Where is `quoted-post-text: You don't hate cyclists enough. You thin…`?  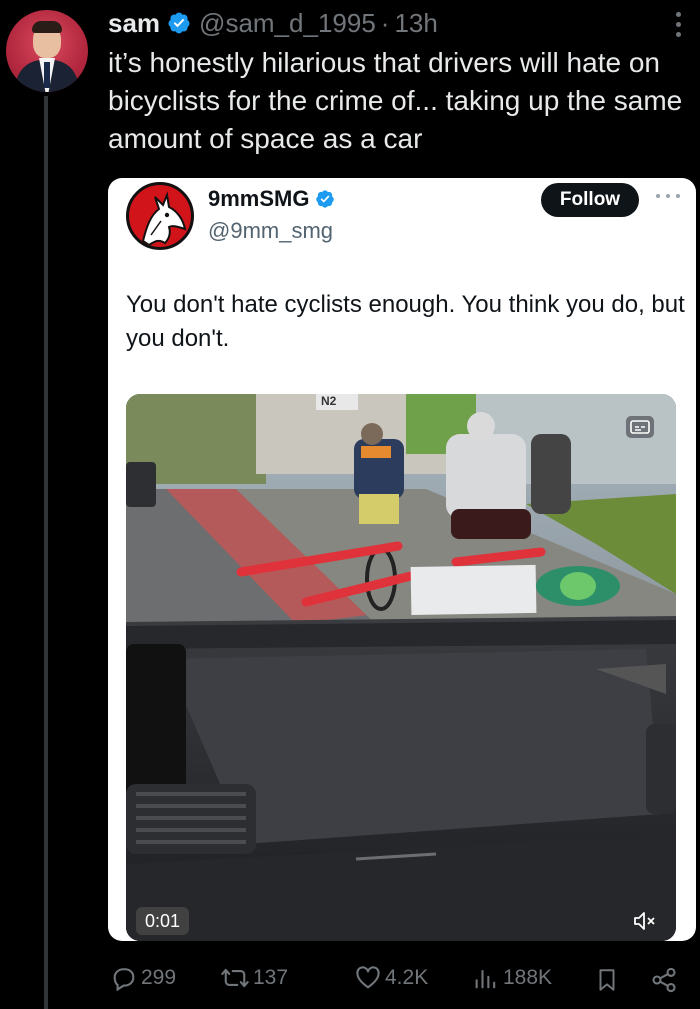 quoted-post-text: You don't hate cyclists enough. You thin… is located at coordinates (405, 321).